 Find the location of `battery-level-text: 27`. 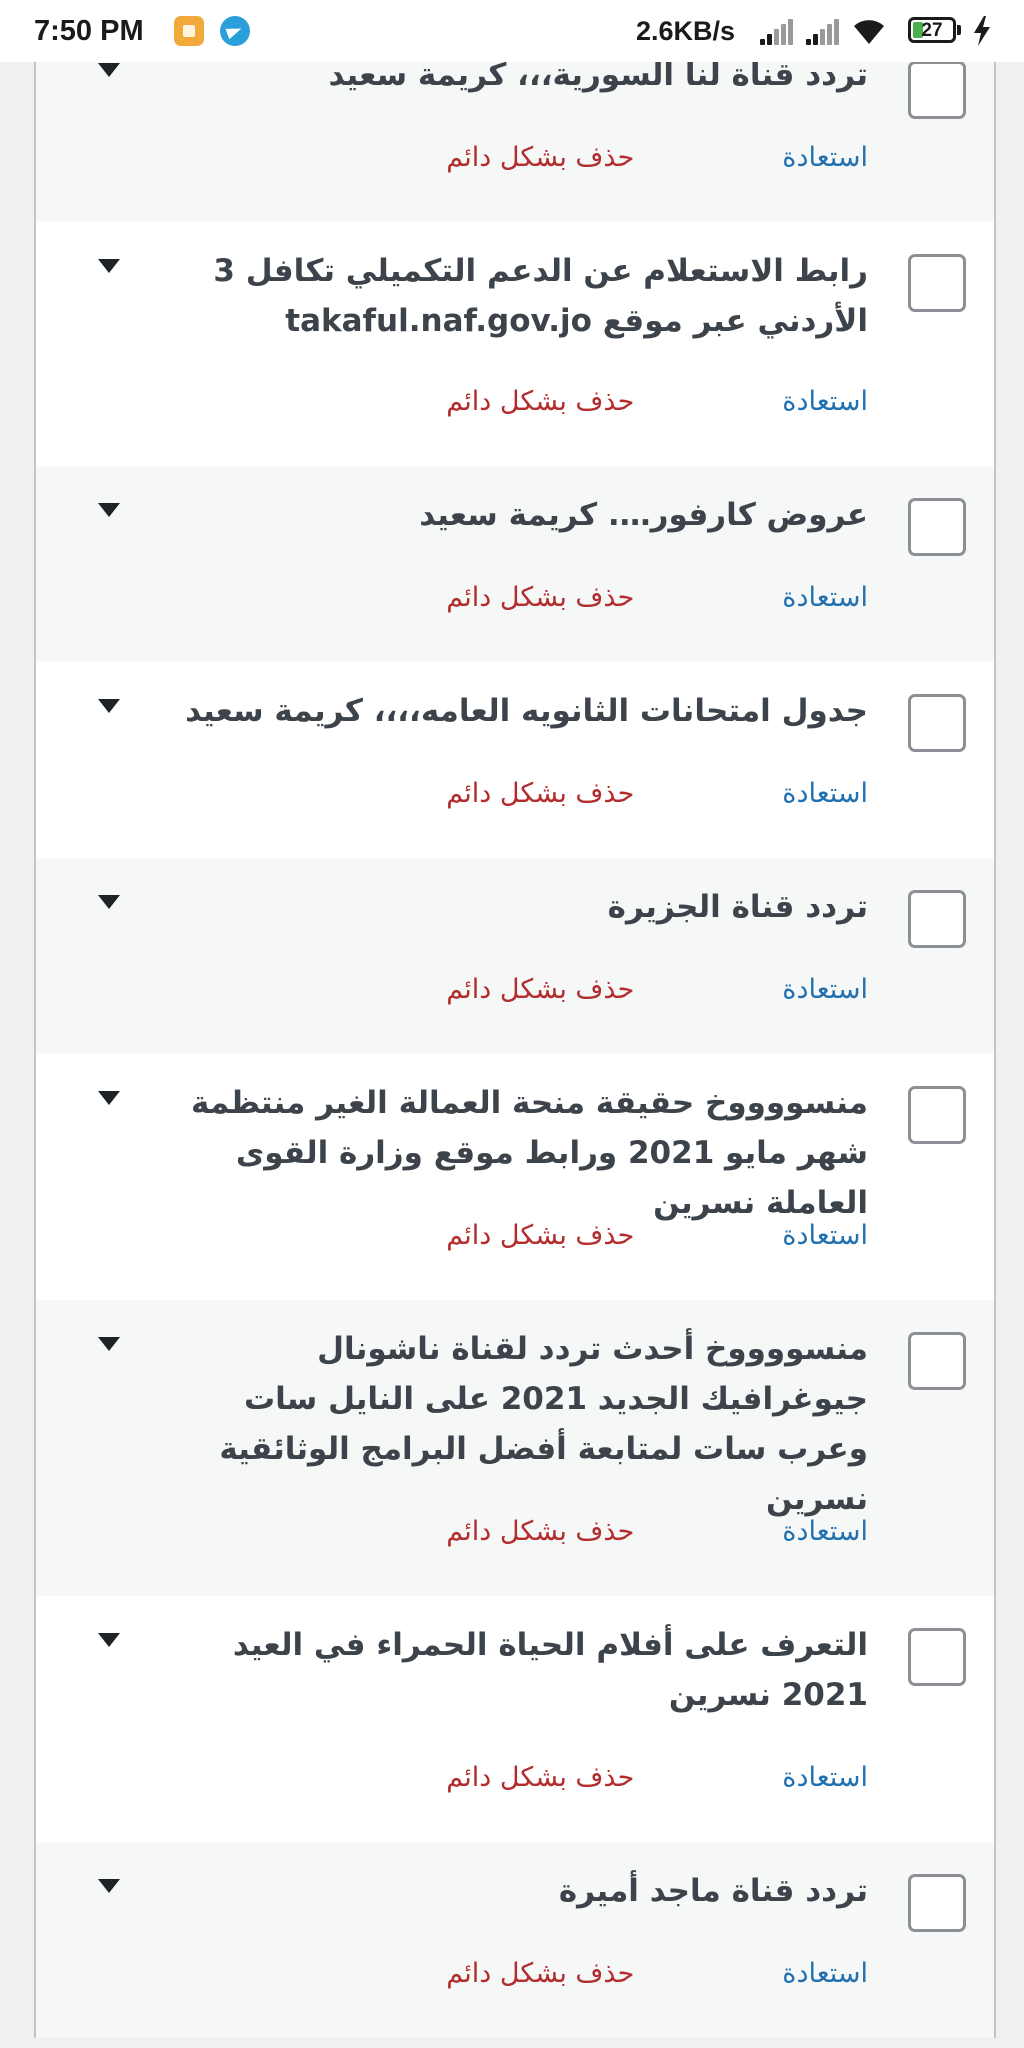

battery-level-text: 27 is located at coordinates (932, 30).